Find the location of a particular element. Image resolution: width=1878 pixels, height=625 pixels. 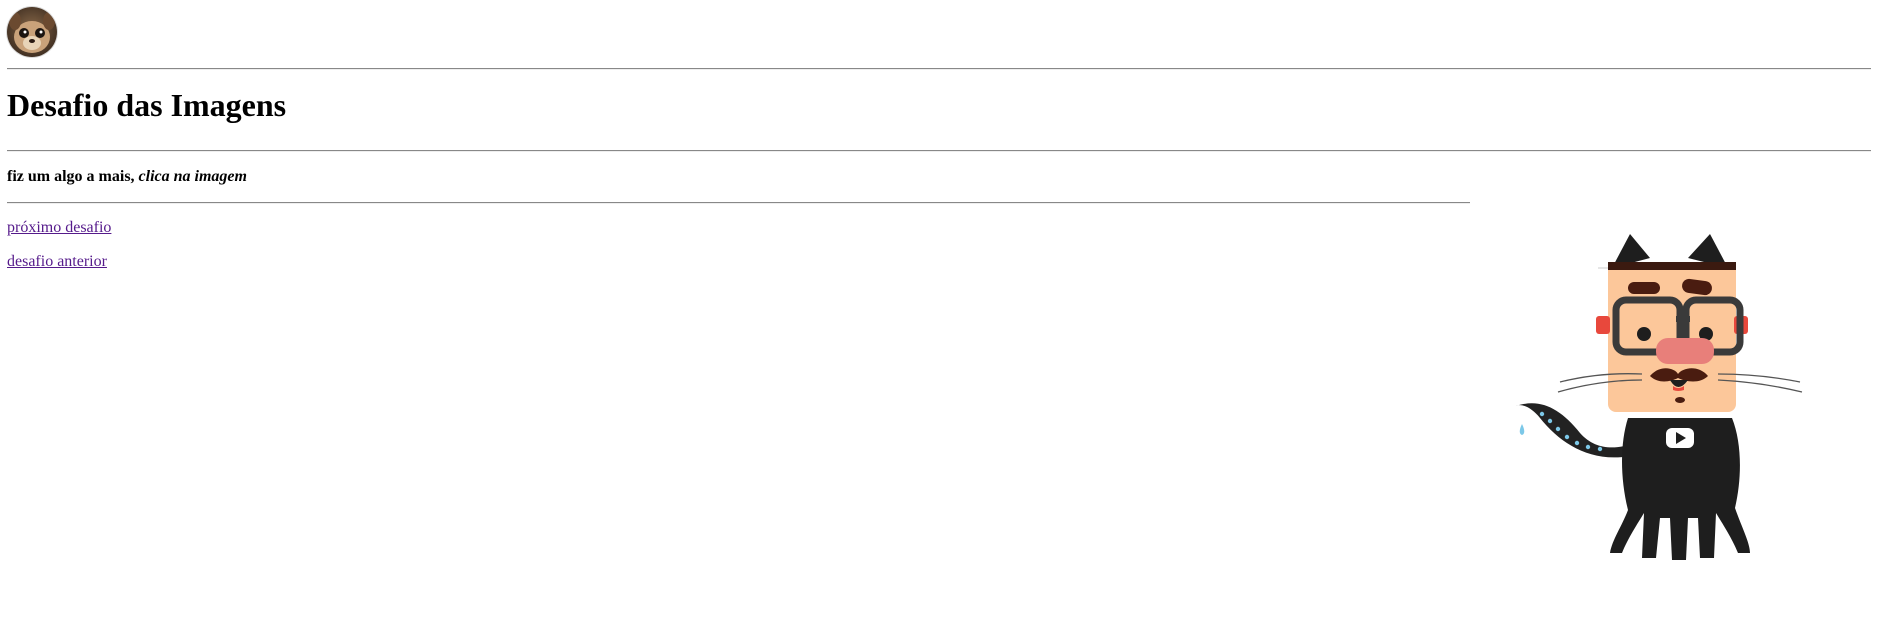

hint-text-italic: clica na imagem is located at coordinates (192, 176).